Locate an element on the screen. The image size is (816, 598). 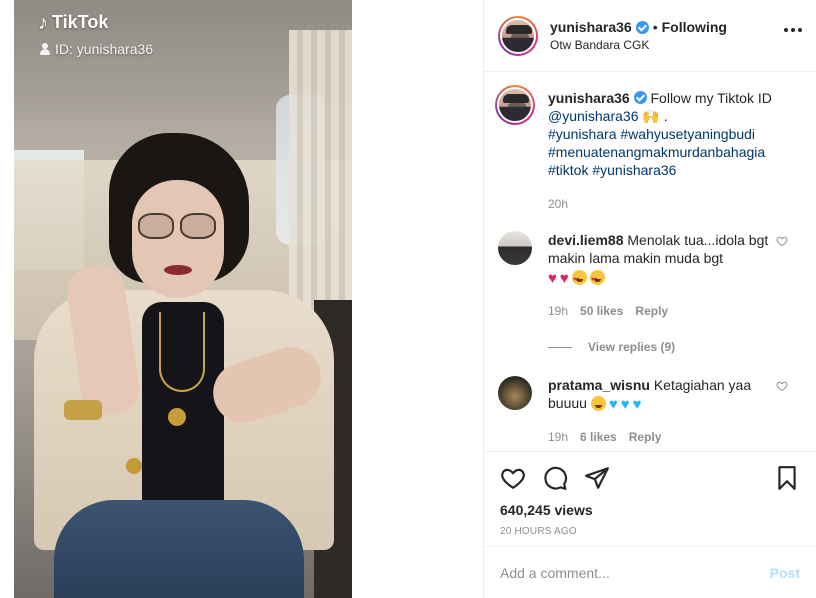
header-text: yunishara36 • Following Otw Bandara CGK is located at coordinates (638, 35).